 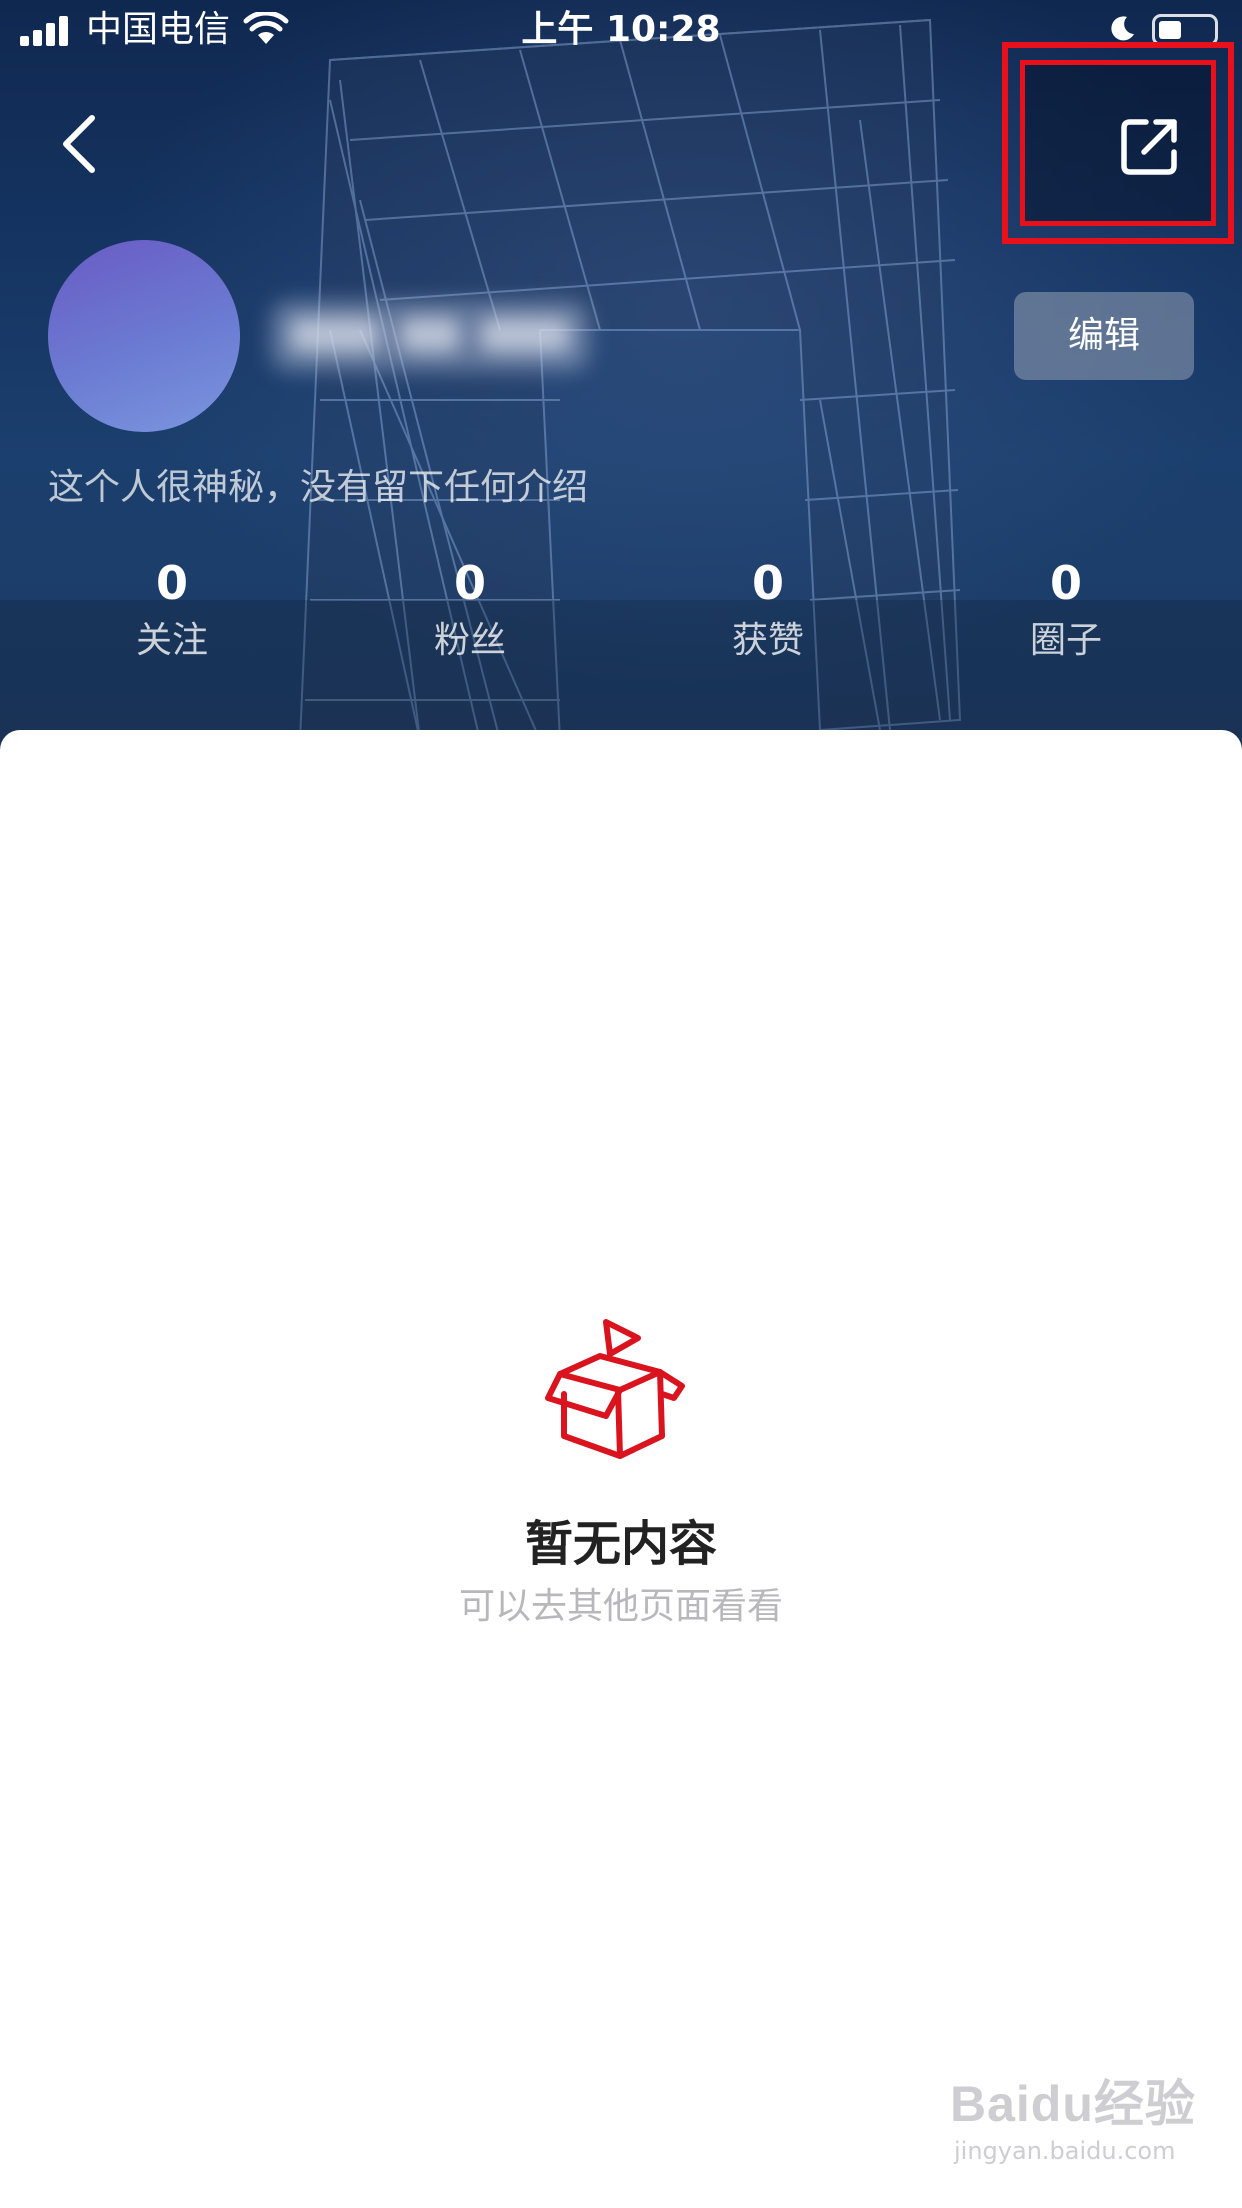 What do you see at coordinates (1073, 2104) in the screenshot?
I see `watermark-logo: Baidu经验` at bounding box center [1073, 2104].